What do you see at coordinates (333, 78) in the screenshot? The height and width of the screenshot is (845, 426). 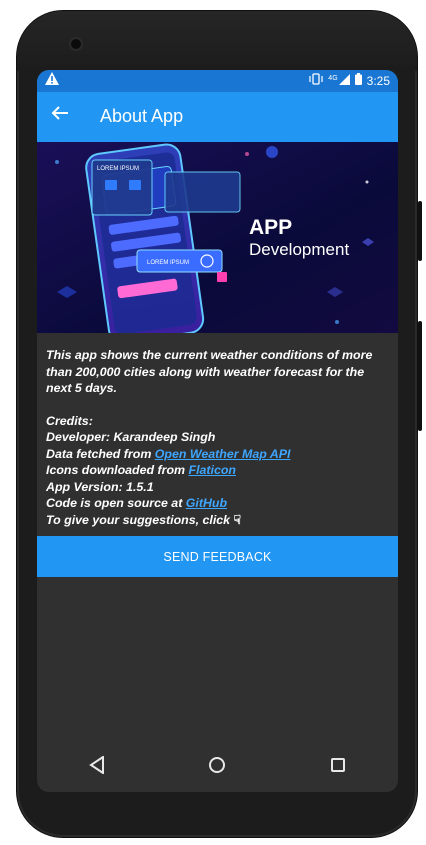 I see `network-type: 4G` at bounding box center [333, 78].